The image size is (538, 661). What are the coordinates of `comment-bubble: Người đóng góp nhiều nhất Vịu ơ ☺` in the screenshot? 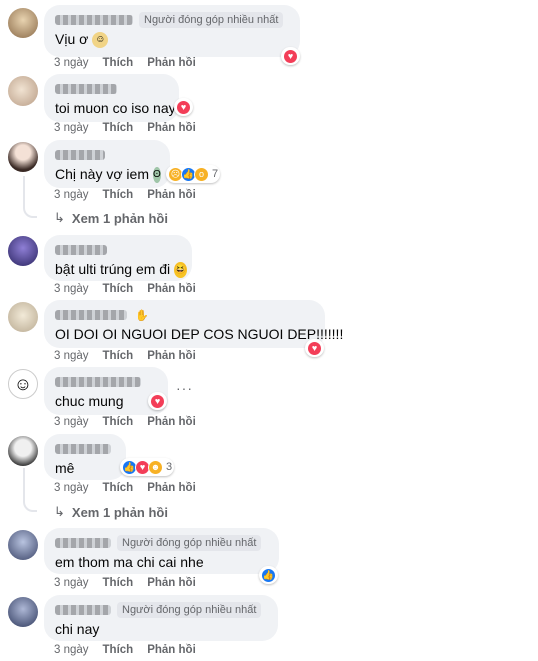 It's located at (172, 31).